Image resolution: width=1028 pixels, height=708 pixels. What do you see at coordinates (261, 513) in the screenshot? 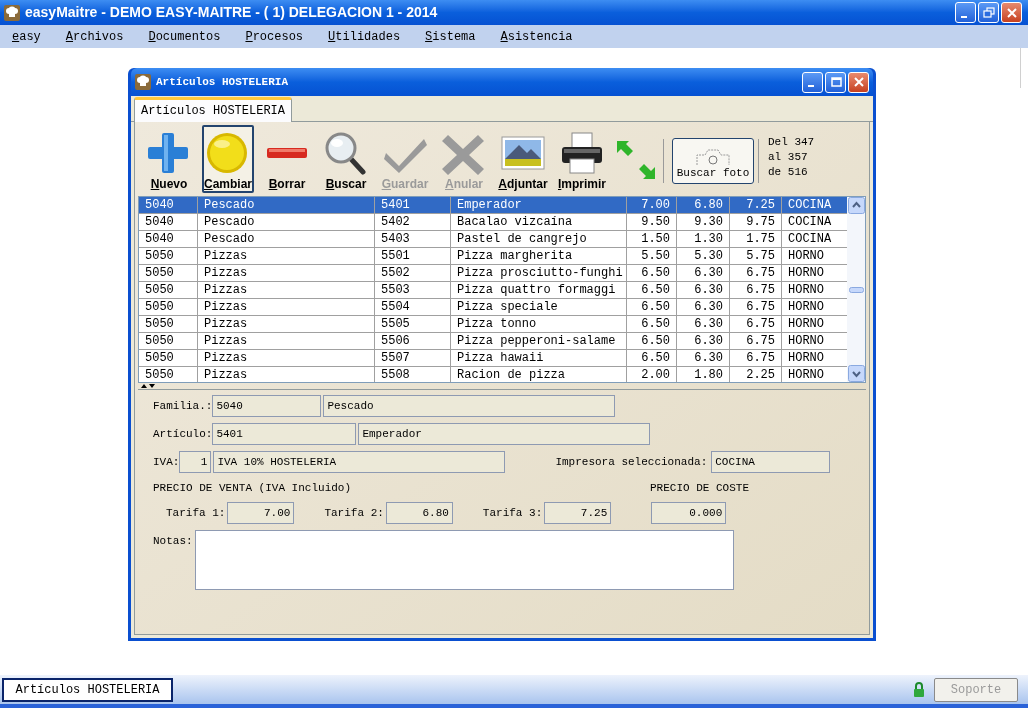
I see `readonly-field: 7.00` at bounding box center [261, 513].